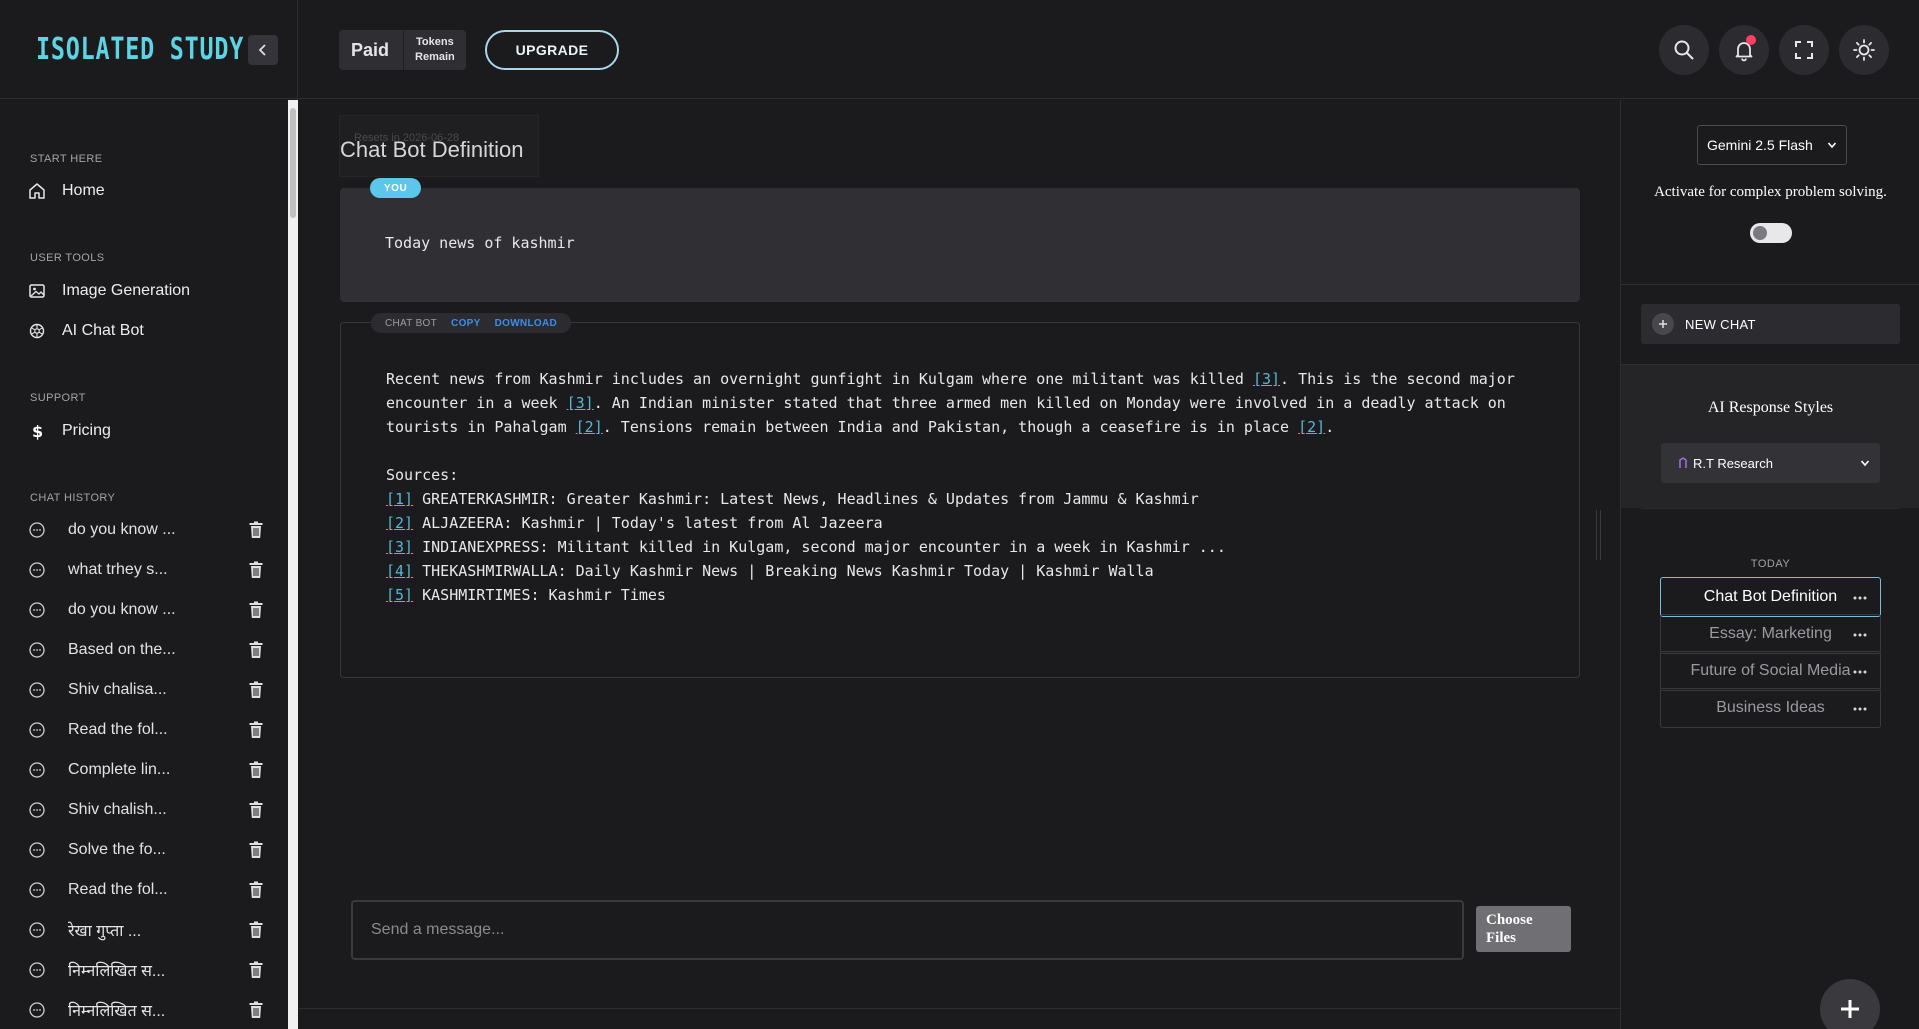 The height and width of the screenshot is (1029, 1919). Describe the element at coordinates (435, 57) in the screenshot. I see `remain-label: Remain` at that location.